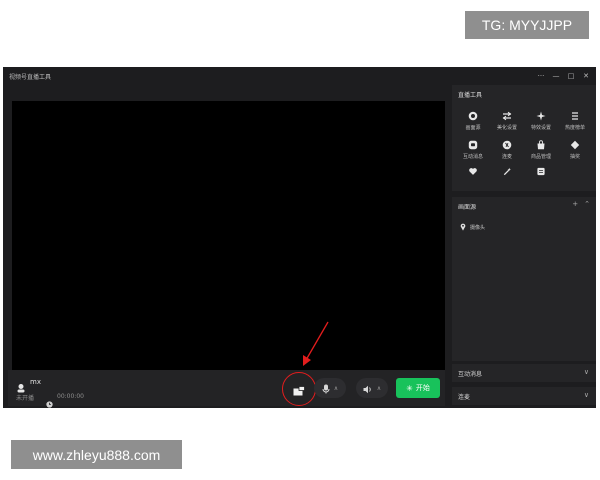 This screenshot has height=480, width=600. What do you see at coordinates (524, 396) in the screenshot?
I see `co-host-panel: 连麦 ∨` at bounding box center [524, 396].